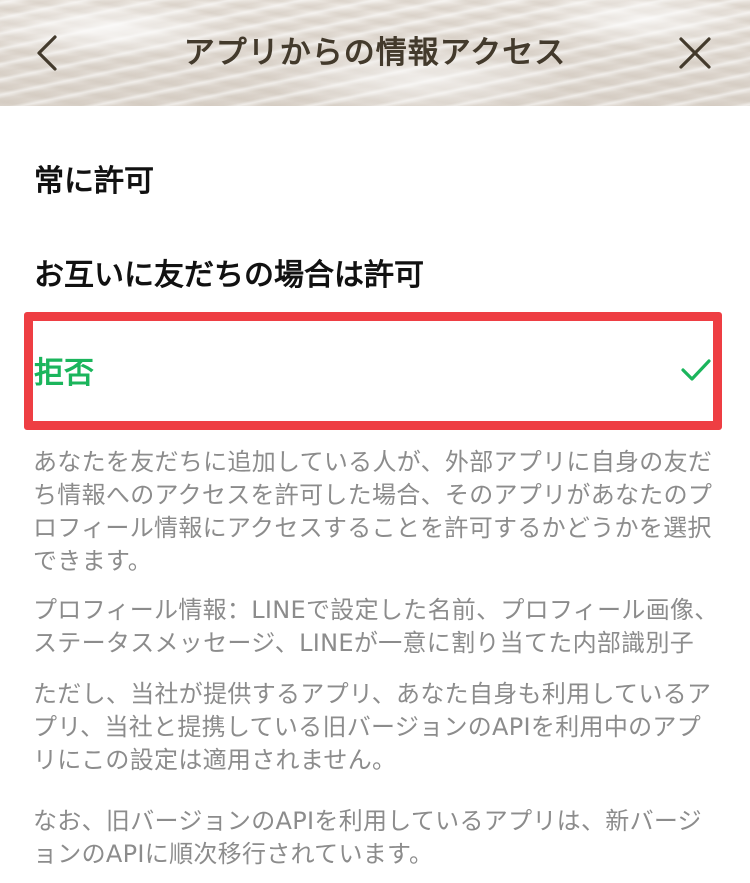  What do you see at coordinates (375, 178) in the screenshot?
I see `option-always-allow: 常に許可` at bounding box center [375, 178].